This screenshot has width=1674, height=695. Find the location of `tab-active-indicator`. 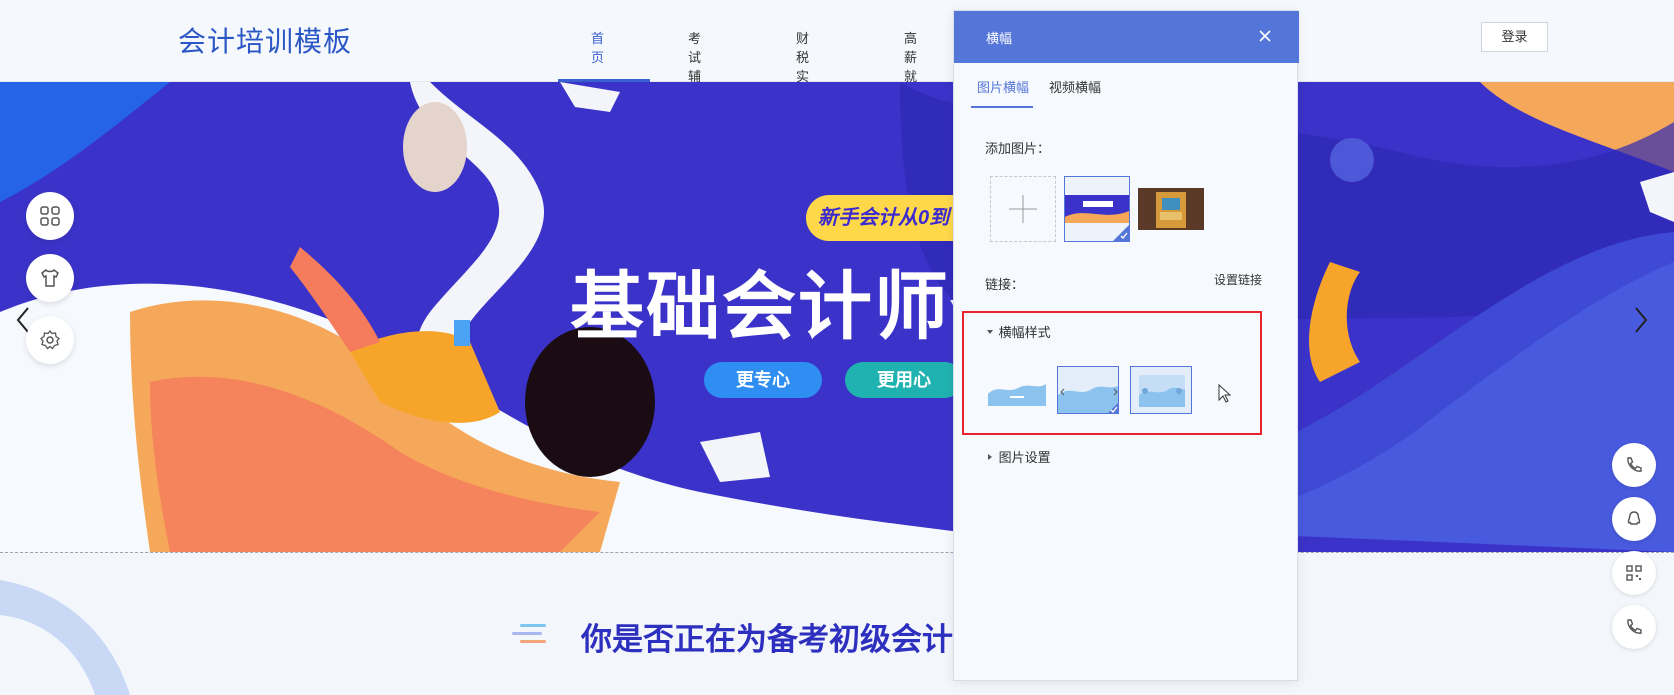

tab-active-indicator is located at coordinates (1002, 107).